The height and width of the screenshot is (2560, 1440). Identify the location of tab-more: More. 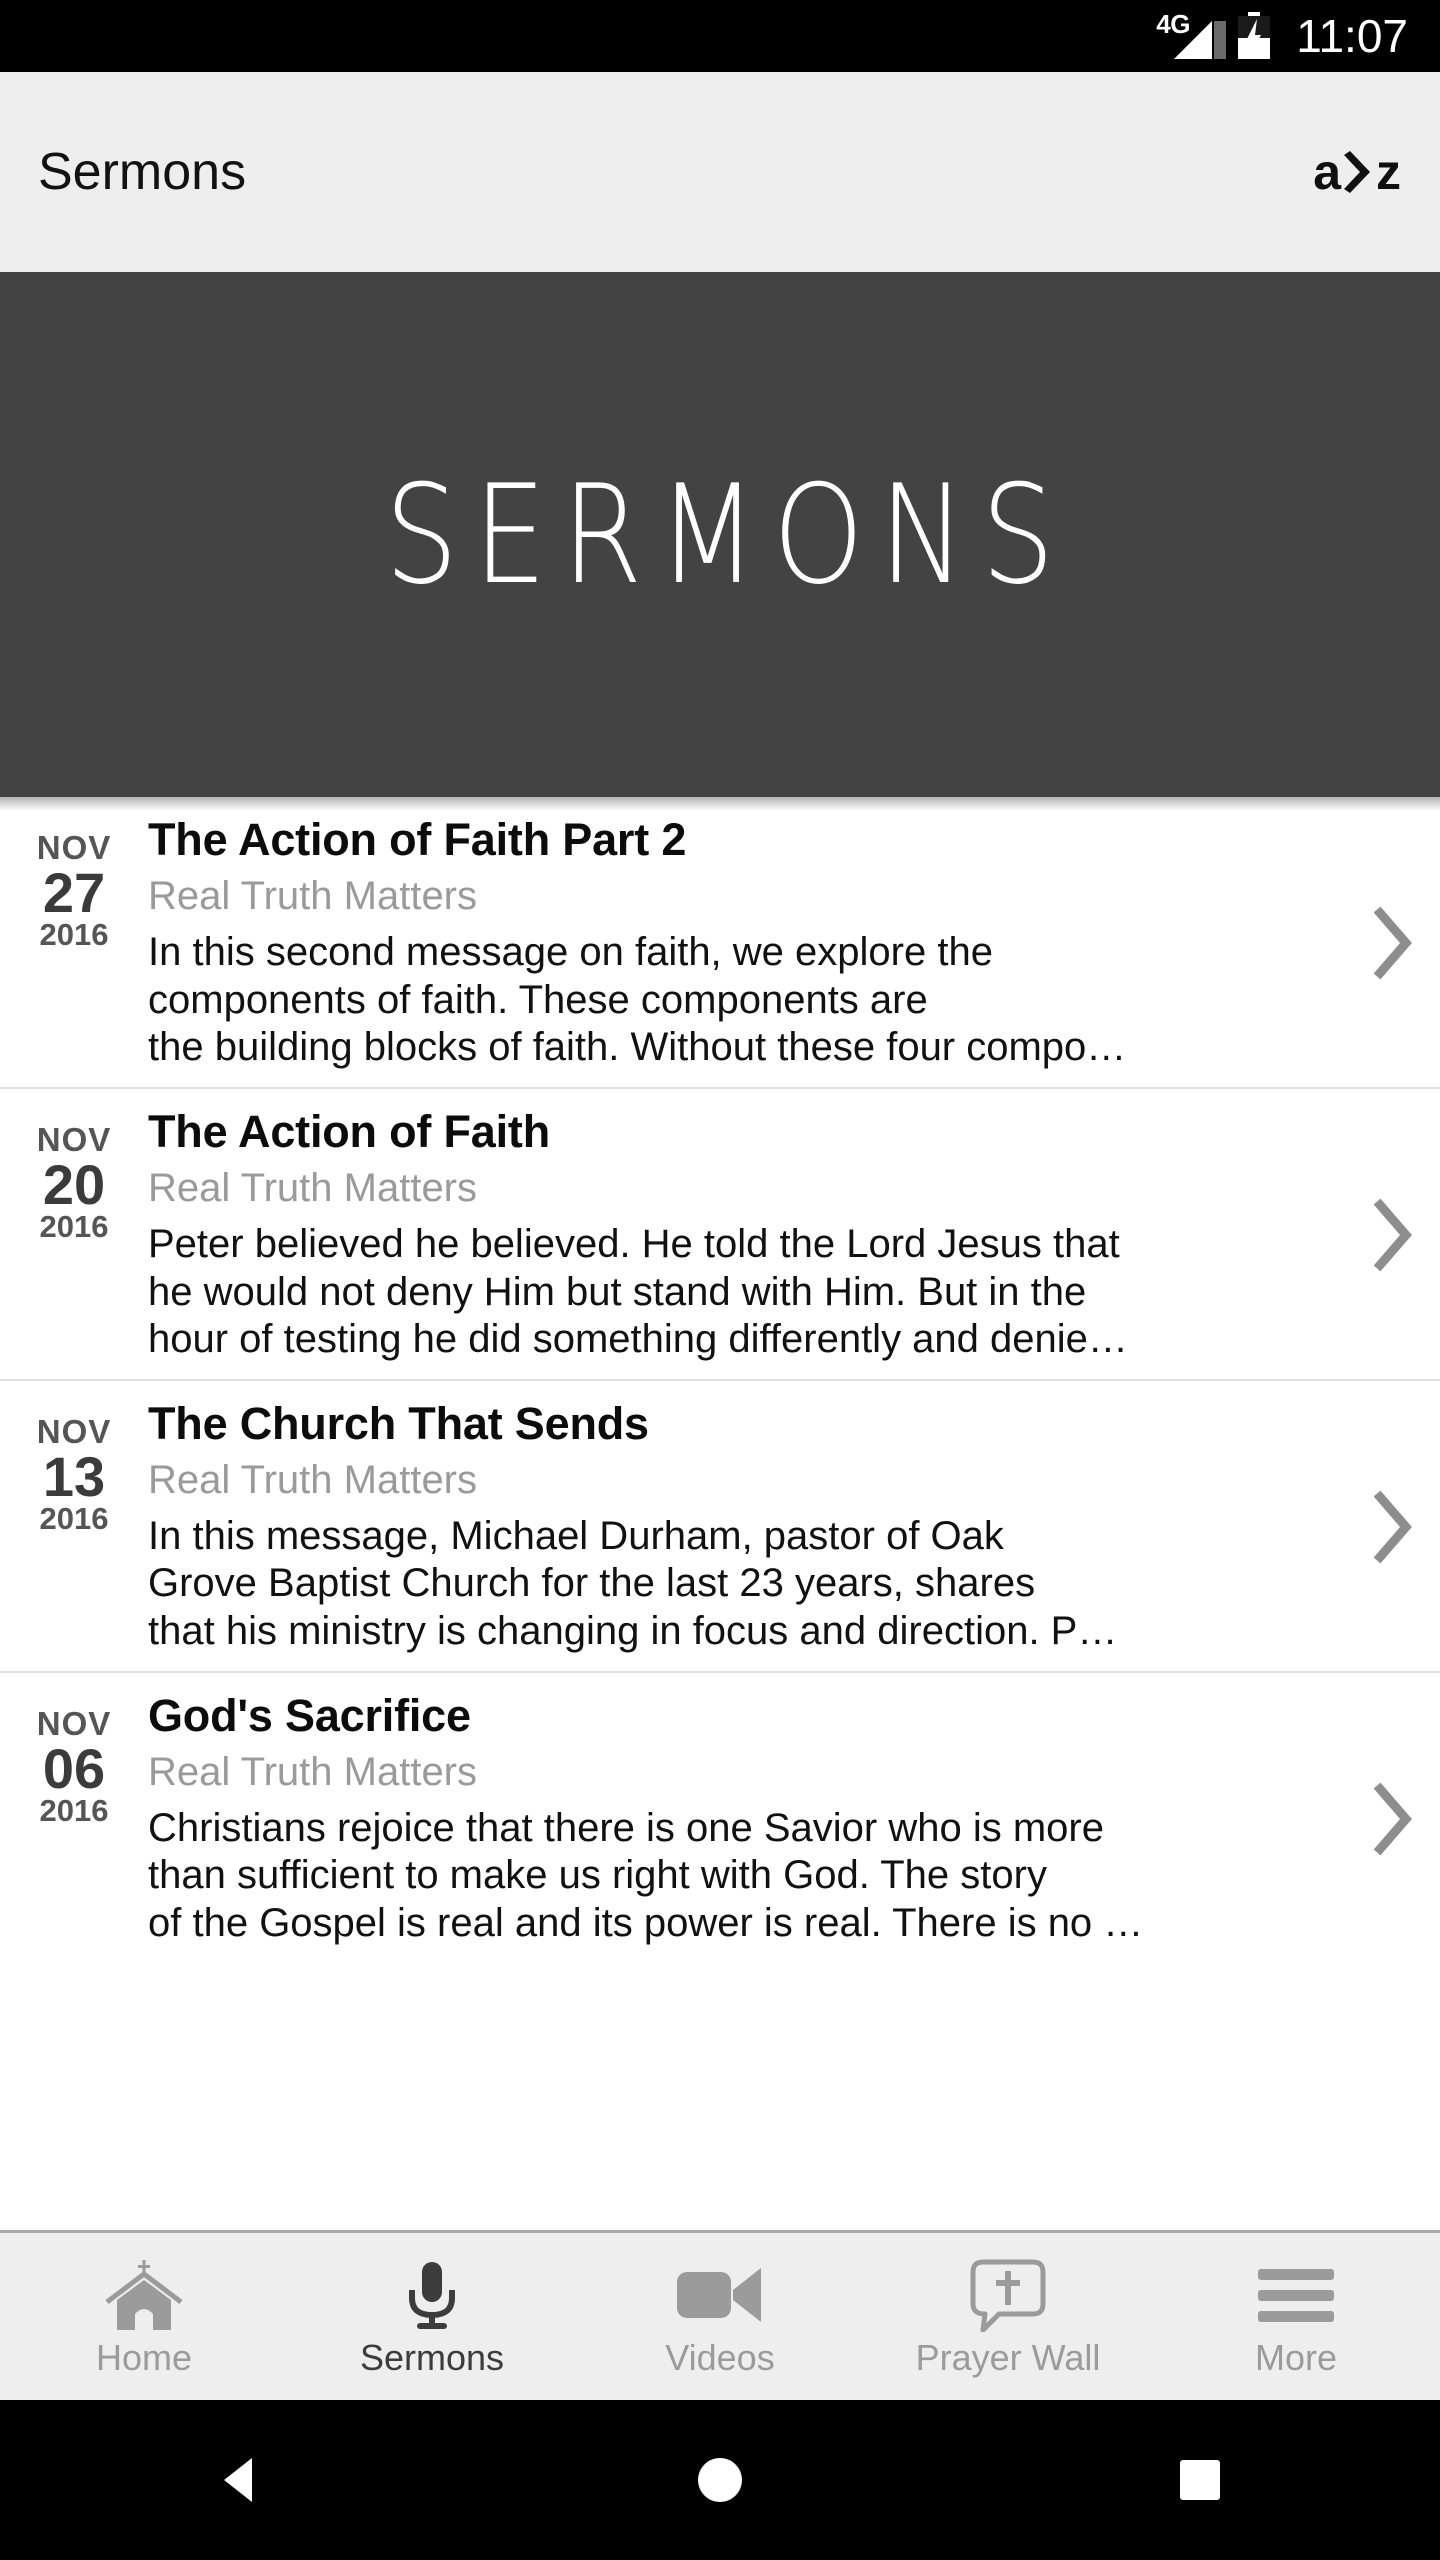
(1296, 2316).